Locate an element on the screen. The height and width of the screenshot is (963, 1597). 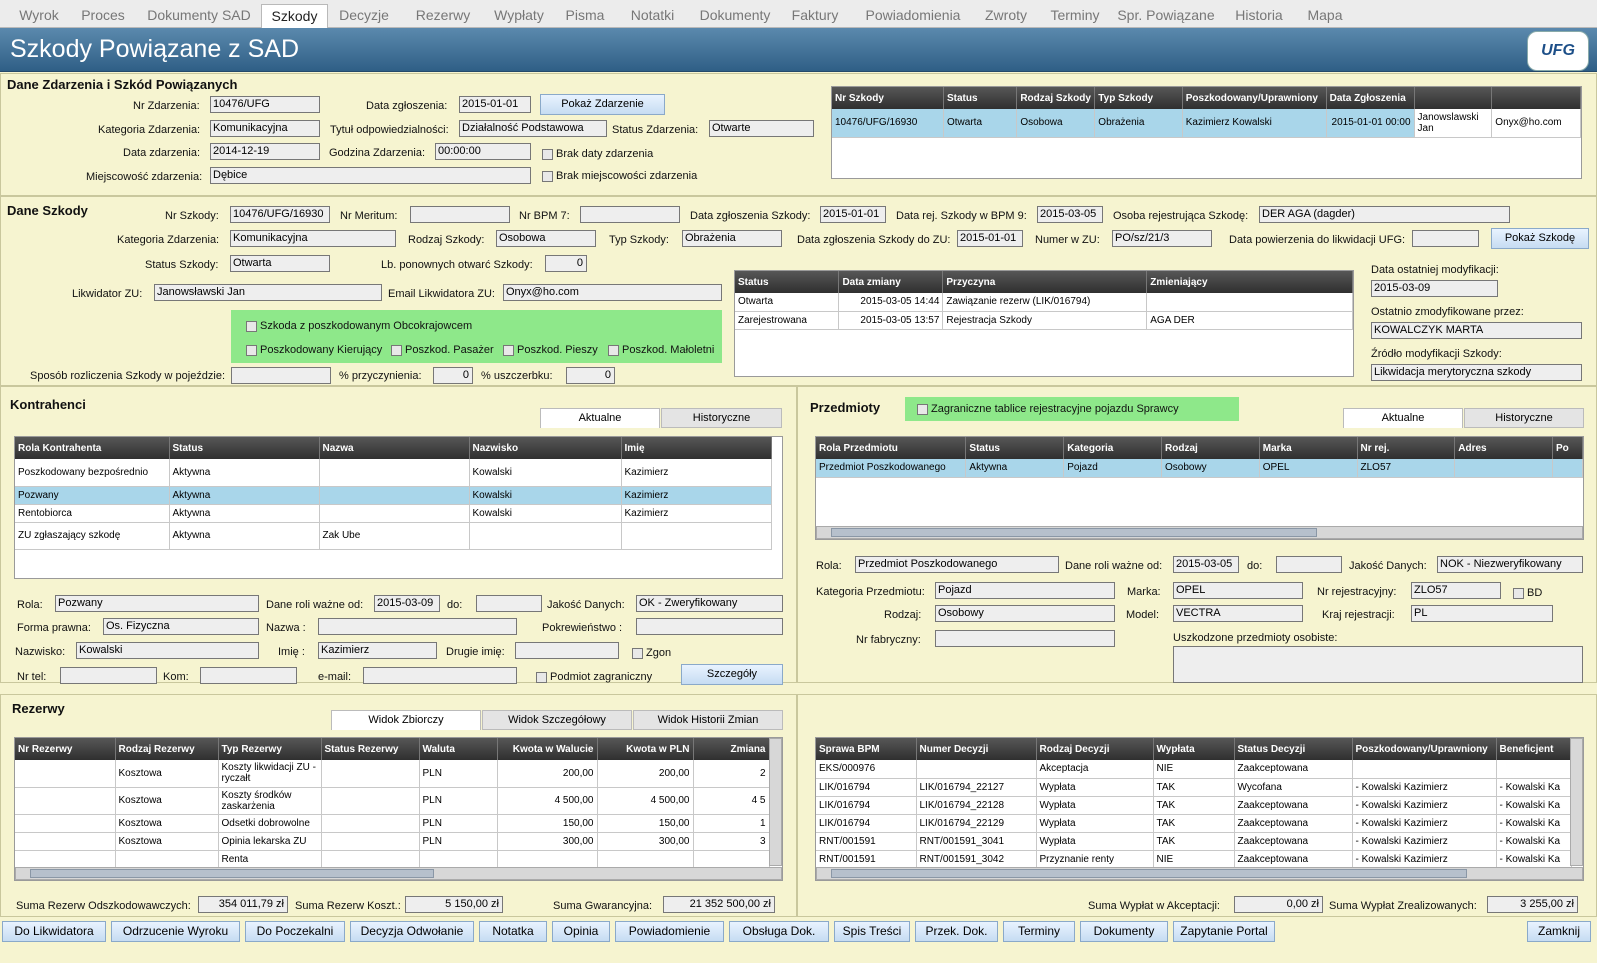
zamknij-button: Zamknij is located at coordinates (1559, 931).